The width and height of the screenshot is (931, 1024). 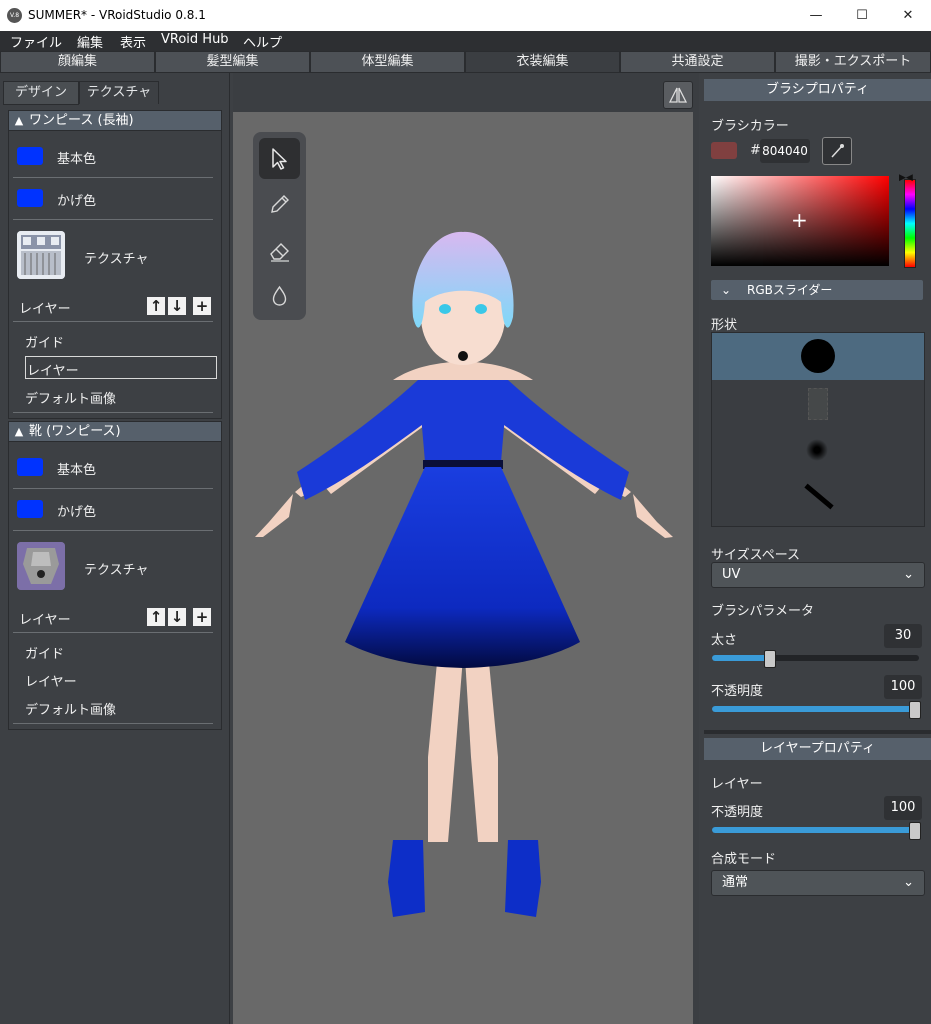 I want to click on layer-opacity-label: 不透明度, so click(x=737, y=812).